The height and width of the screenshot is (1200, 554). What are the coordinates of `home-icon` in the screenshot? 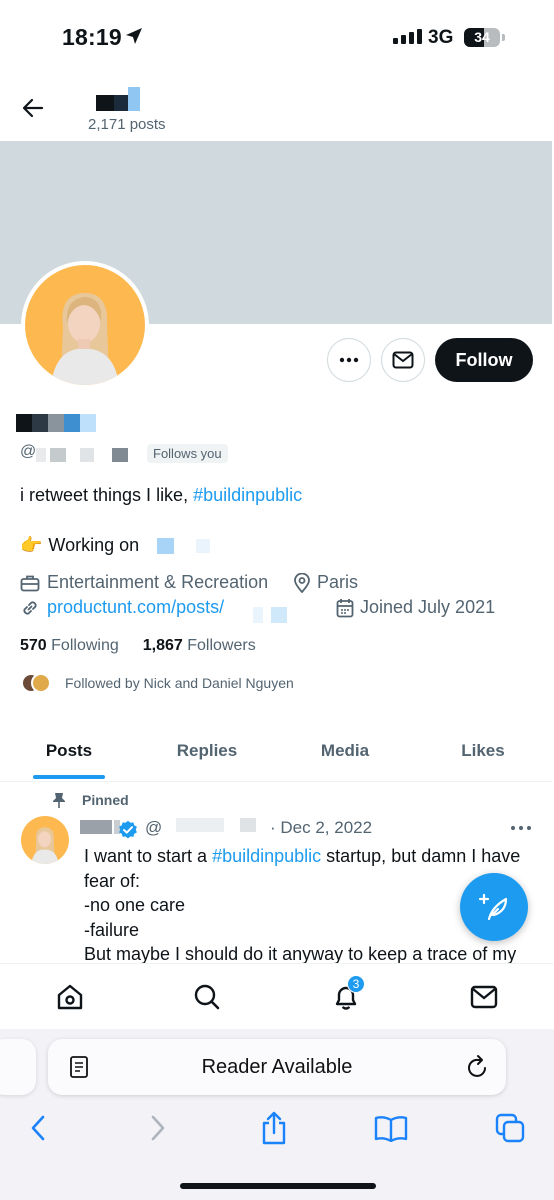 It's located at (70, 997).